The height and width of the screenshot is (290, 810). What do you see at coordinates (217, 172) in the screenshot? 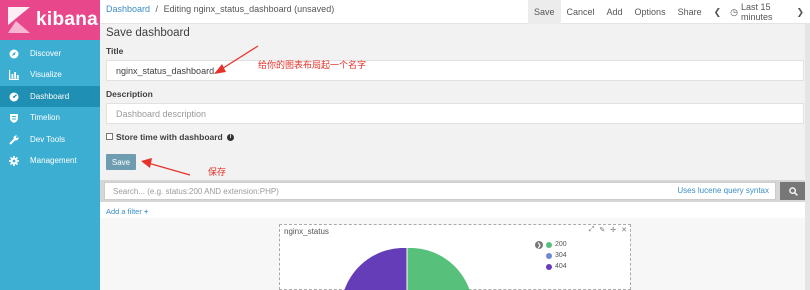
I see `save-annotation: 保存` at bounding box center [217, 172].